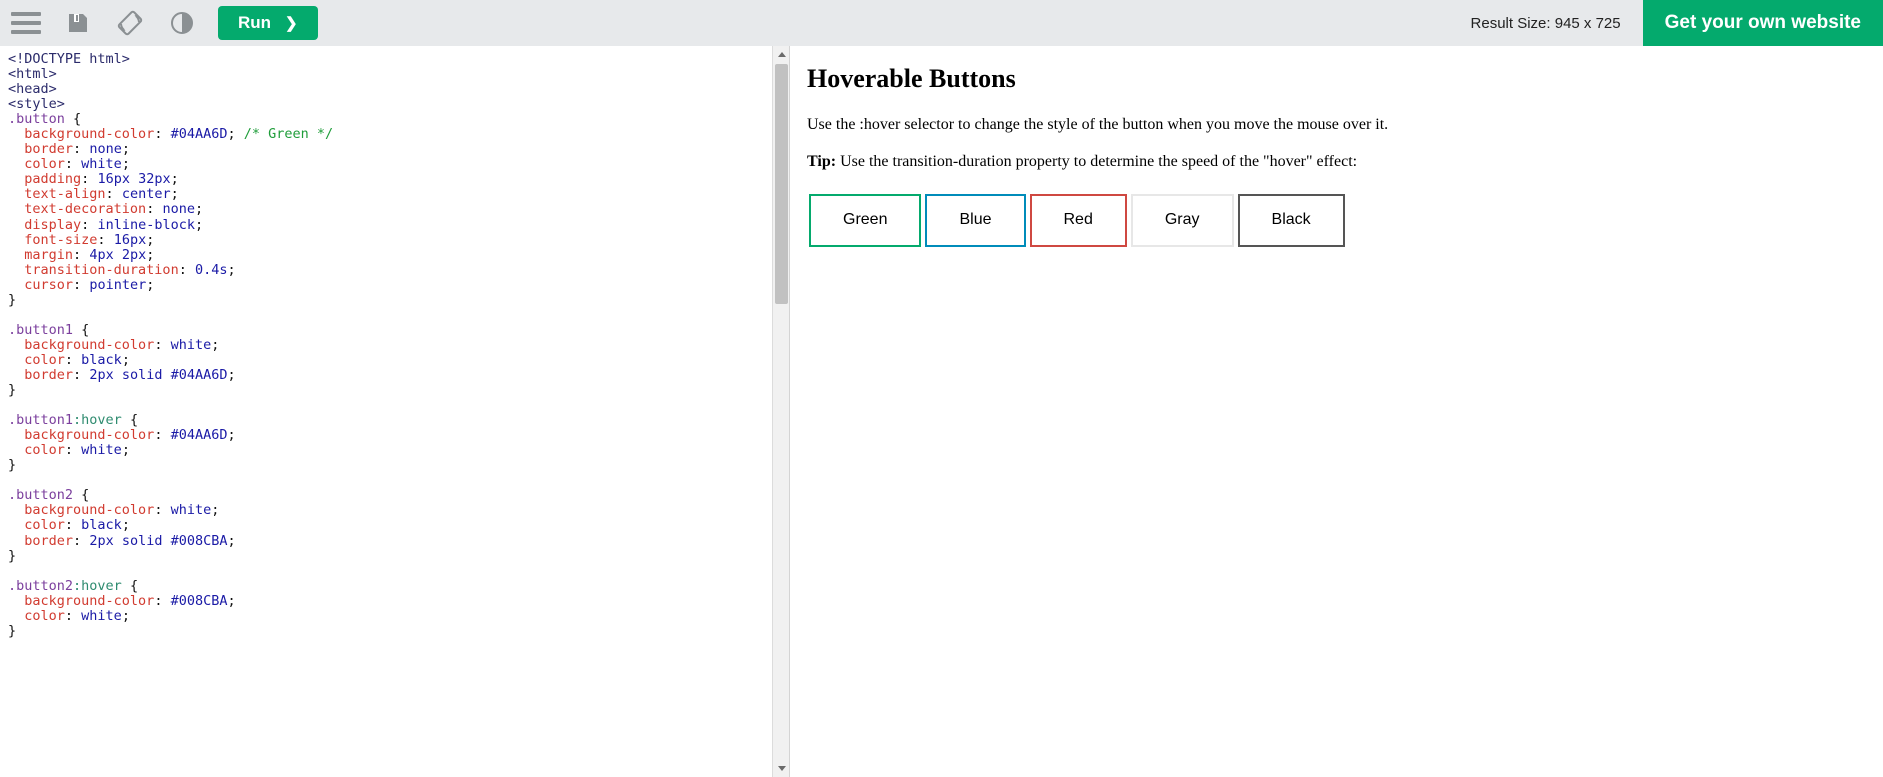  I want to click on scroll-down-arrow-icon, so click(781, 768).